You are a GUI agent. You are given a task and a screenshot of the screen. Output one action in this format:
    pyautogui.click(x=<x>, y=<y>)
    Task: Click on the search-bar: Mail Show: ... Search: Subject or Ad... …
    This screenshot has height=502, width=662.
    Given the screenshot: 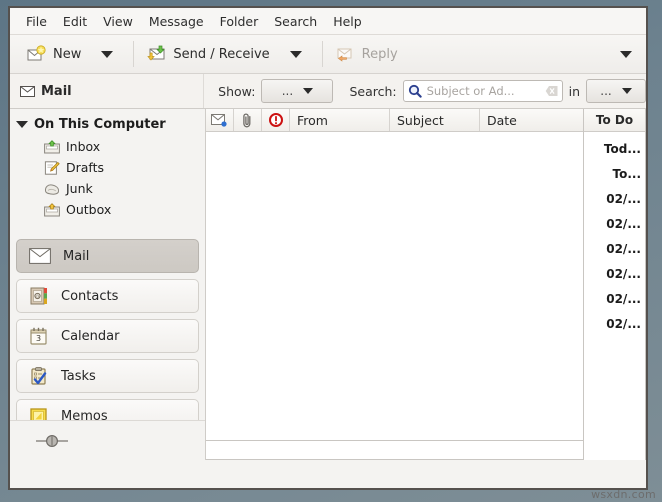 What is the action you would take?
    pyautogui.click(x=328, y=91)
    